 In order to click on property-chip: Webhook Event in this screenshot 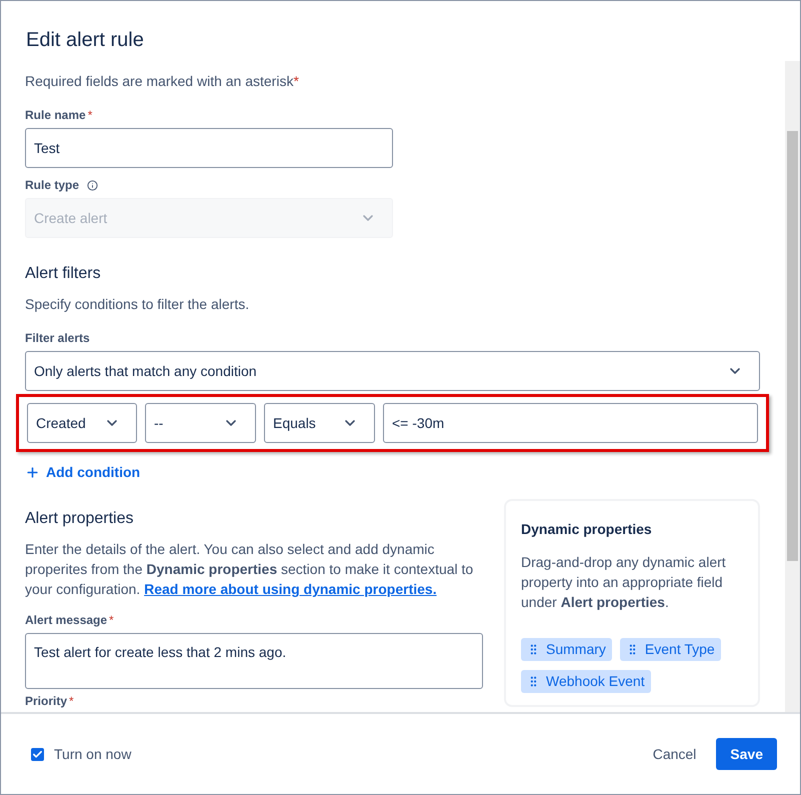, I will do `click(586, 681)`.